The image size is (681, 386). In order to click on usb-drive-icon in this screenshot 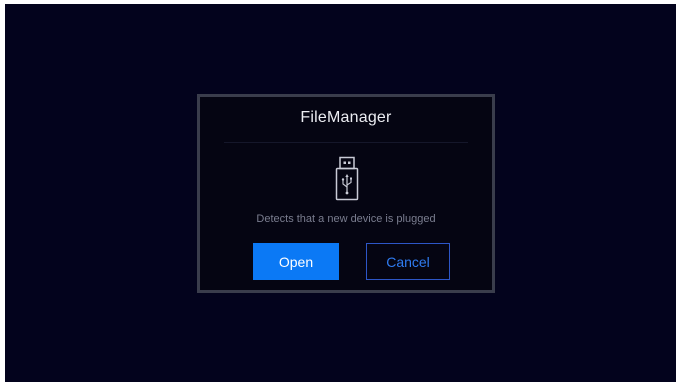, I will do `click(347, 178)`.